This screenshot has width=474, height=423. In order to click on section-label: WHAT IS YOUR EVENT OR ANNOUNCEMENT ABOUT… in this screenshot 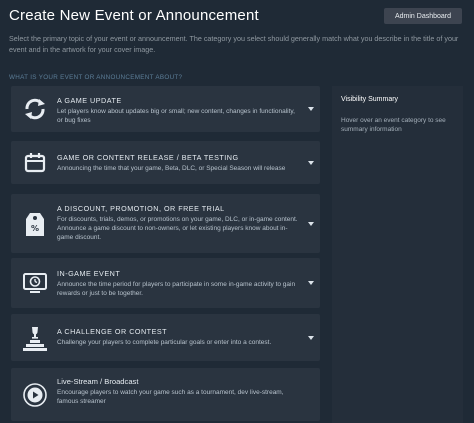, I will do `click(96, 77)`.